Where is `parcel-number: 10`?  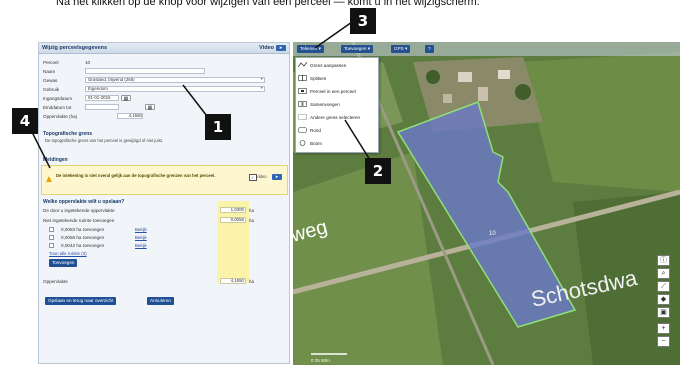
parcel-number: 10 is located at coordinates (492, 234).